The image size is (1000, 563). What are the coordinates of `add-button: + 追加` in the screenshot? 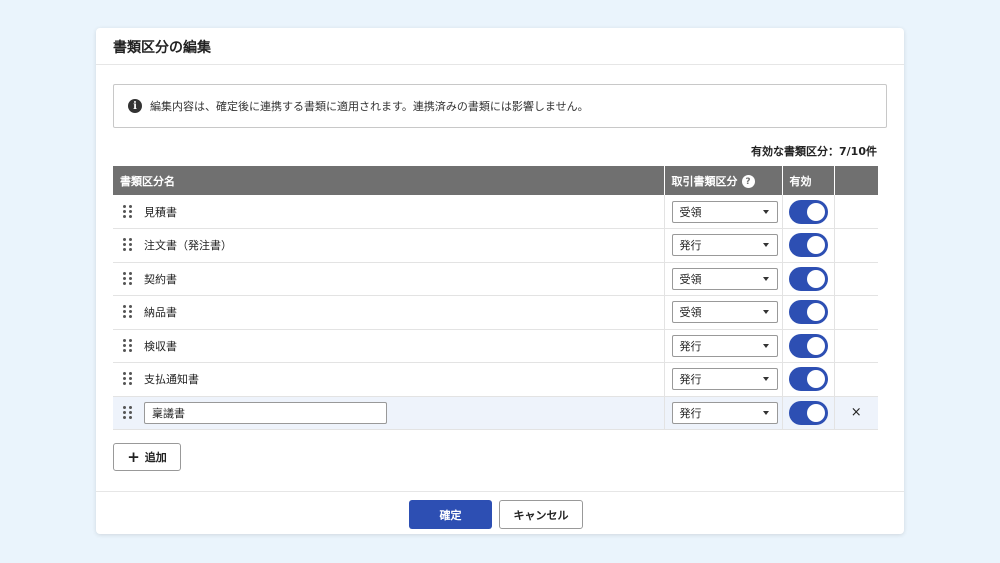 It's located at (147, 457).